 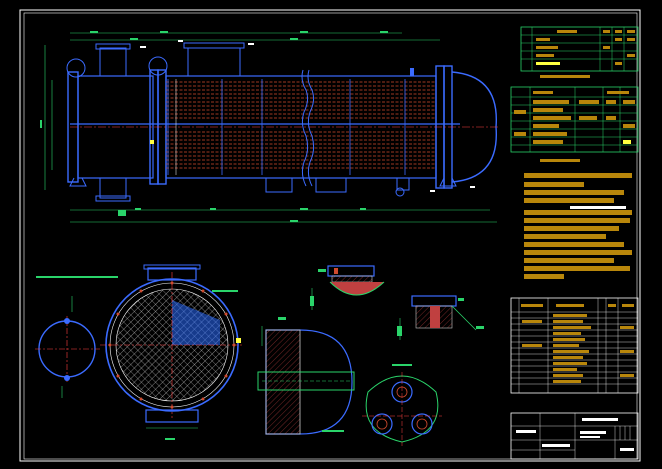 What do you see at coordinates (579, 52) in the screenshot?
I see `nozzle-table` at bounding box center [579, 52].